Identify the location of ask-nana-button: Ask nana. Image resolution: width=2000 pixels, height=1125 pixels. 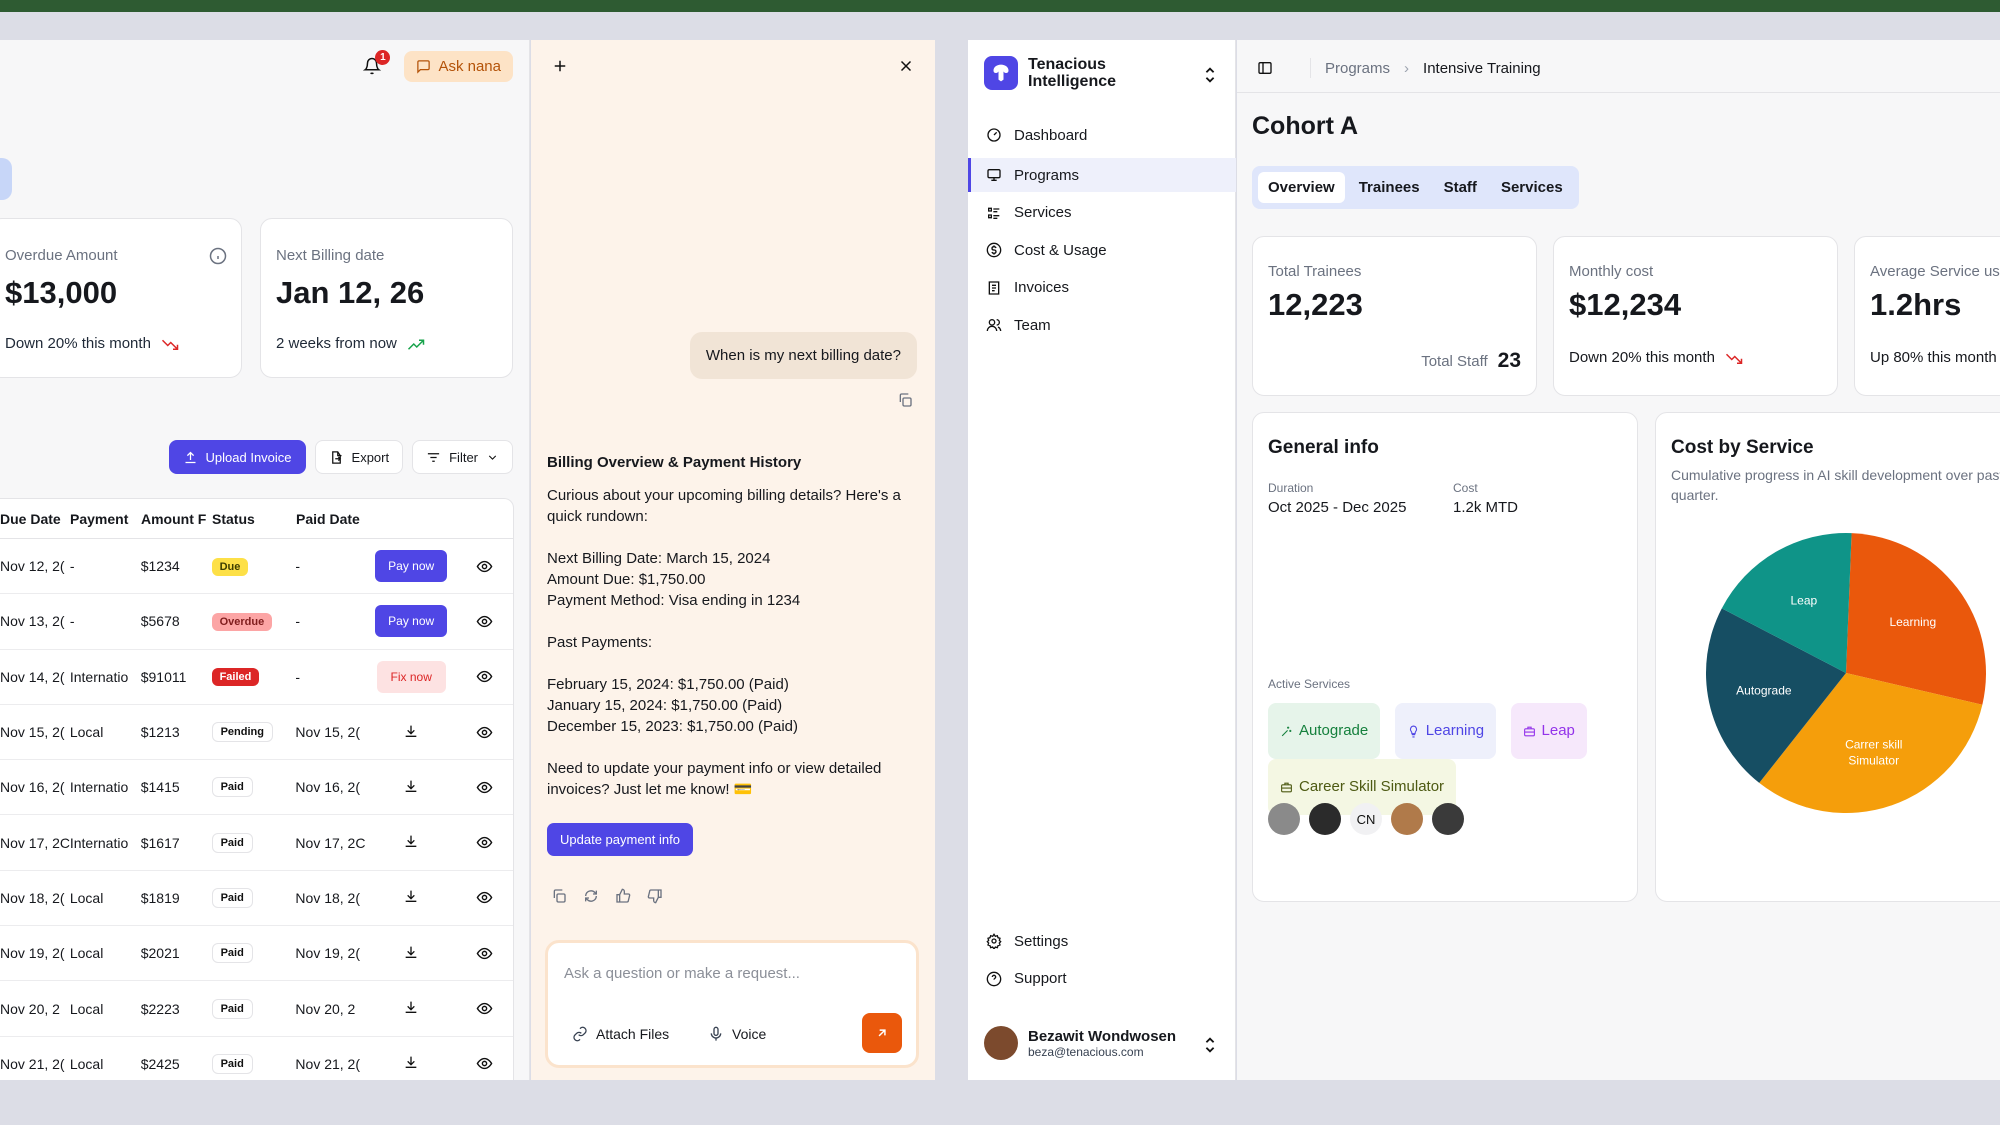
(458, 66).